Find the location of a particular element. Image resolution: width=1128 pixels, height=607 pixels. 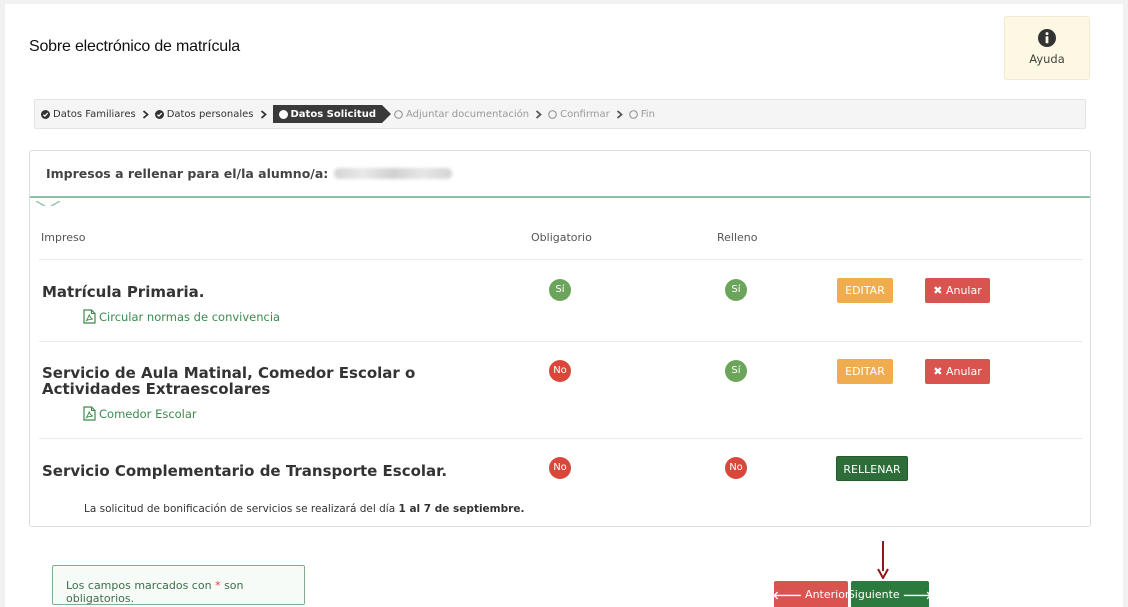

column-header-relleno: Relleno is located at coordinates (737, 237).